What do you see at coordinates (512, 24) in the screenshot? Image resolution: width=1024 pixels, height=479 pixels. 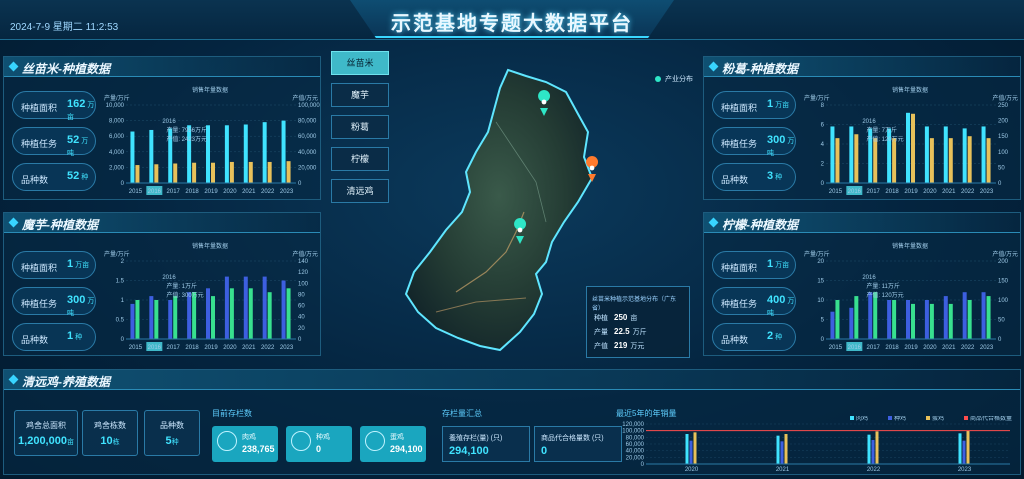 I see `page-title: 示范基地专题大数据平台` at bounding box center [512, 24].